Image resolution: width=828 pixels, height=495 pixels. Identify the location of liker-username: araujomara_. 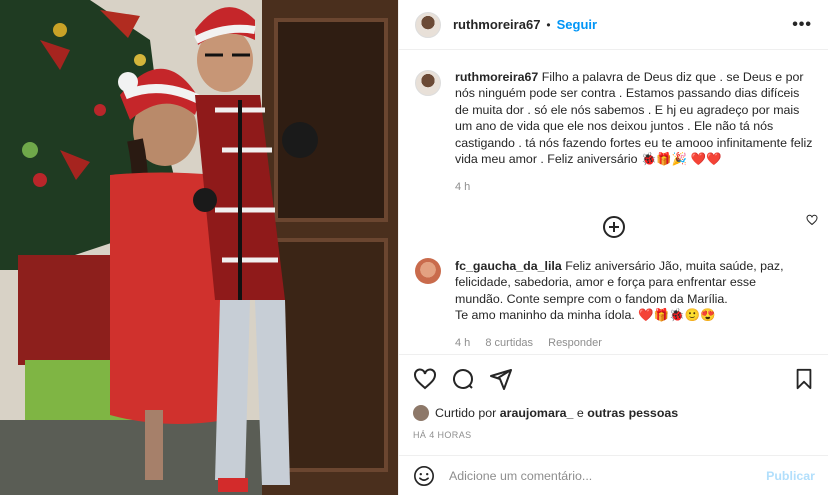
(537, 413).